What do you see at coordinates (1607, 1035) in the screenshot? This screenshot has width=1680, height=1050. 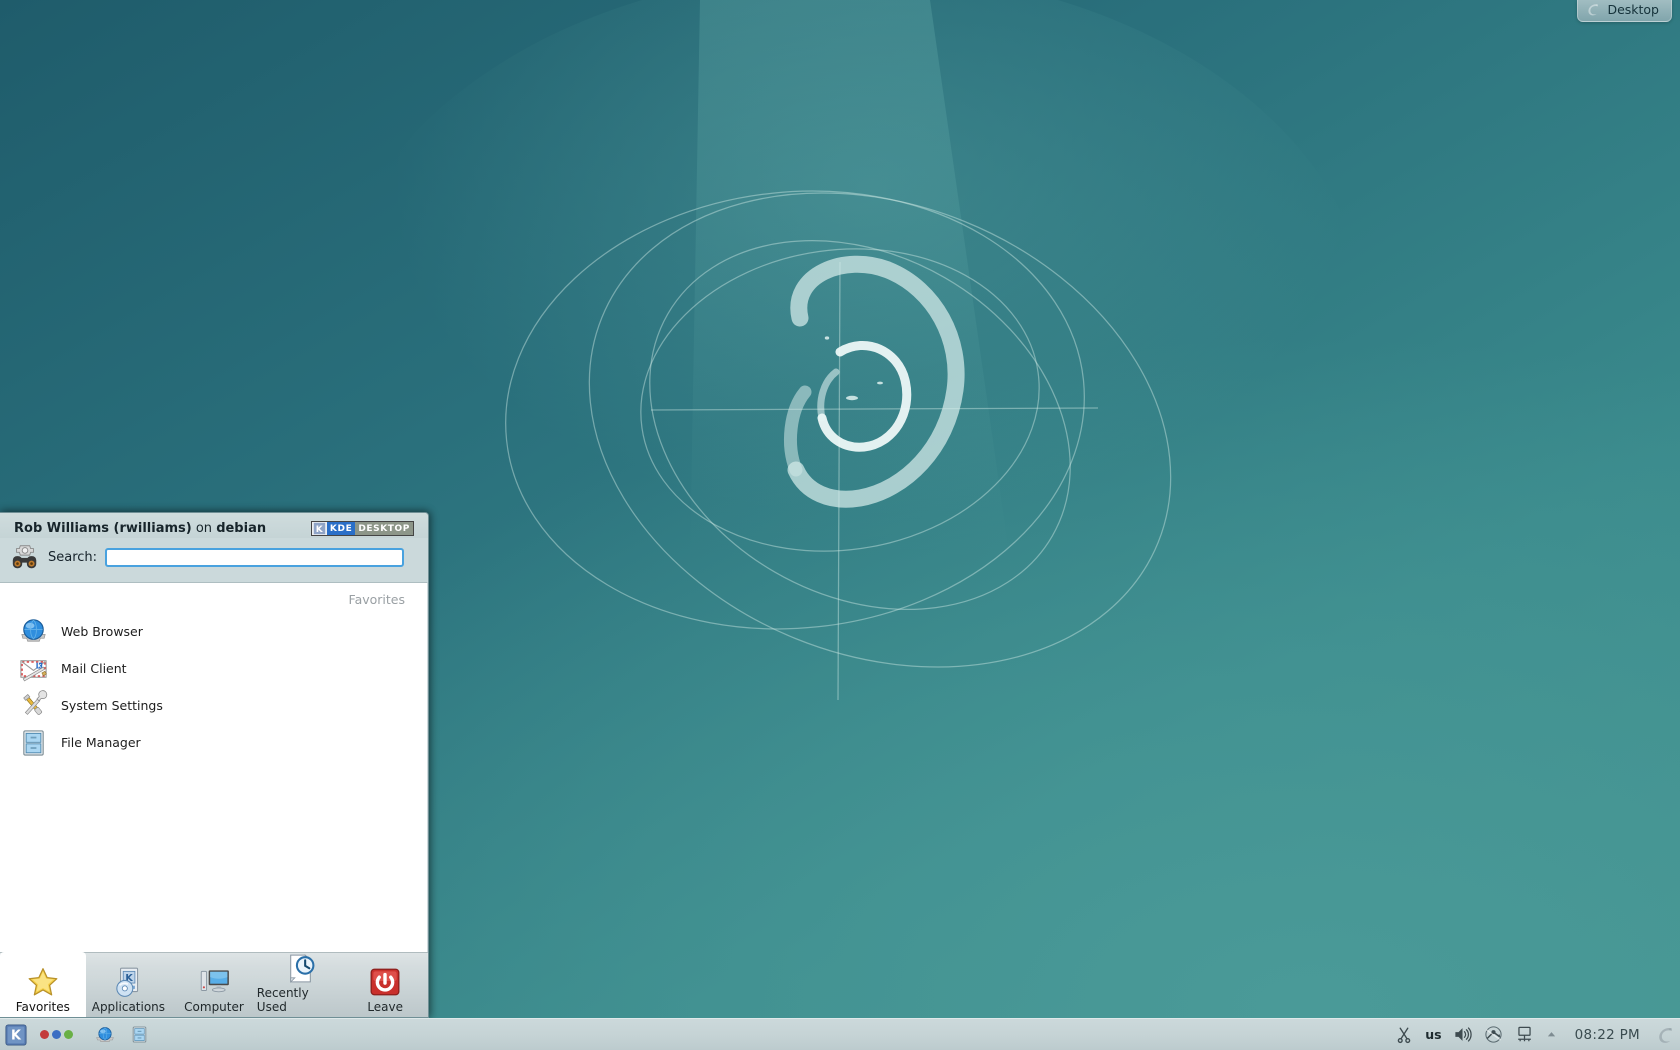 I see `digital-clock: 08:22 PM` at bounding box center [1607, 1035].